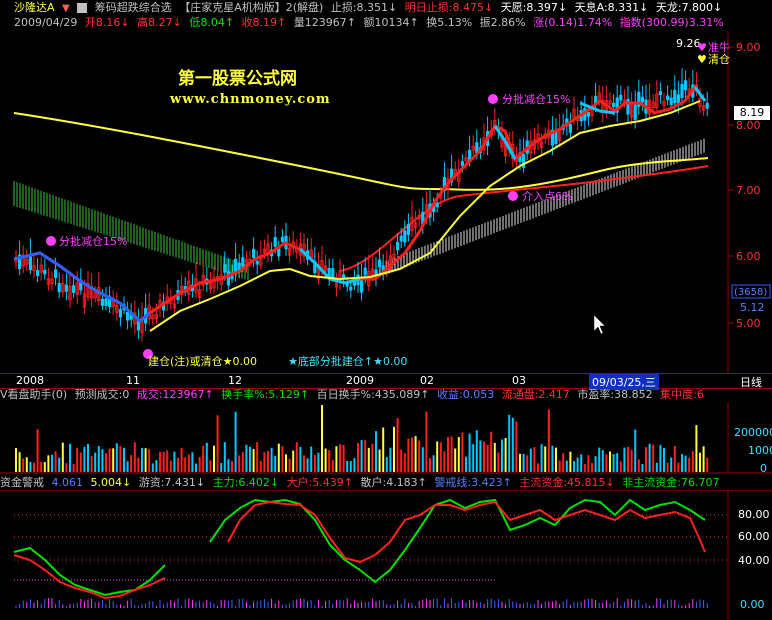 Image resolution: width=772 pixels, height=620 pixels. Describe the element at coordinates (386, 381) in the screenshot. I see `date-axis: 2008 11 12 2009 02 03 09/03/25,三 日线` at that location.